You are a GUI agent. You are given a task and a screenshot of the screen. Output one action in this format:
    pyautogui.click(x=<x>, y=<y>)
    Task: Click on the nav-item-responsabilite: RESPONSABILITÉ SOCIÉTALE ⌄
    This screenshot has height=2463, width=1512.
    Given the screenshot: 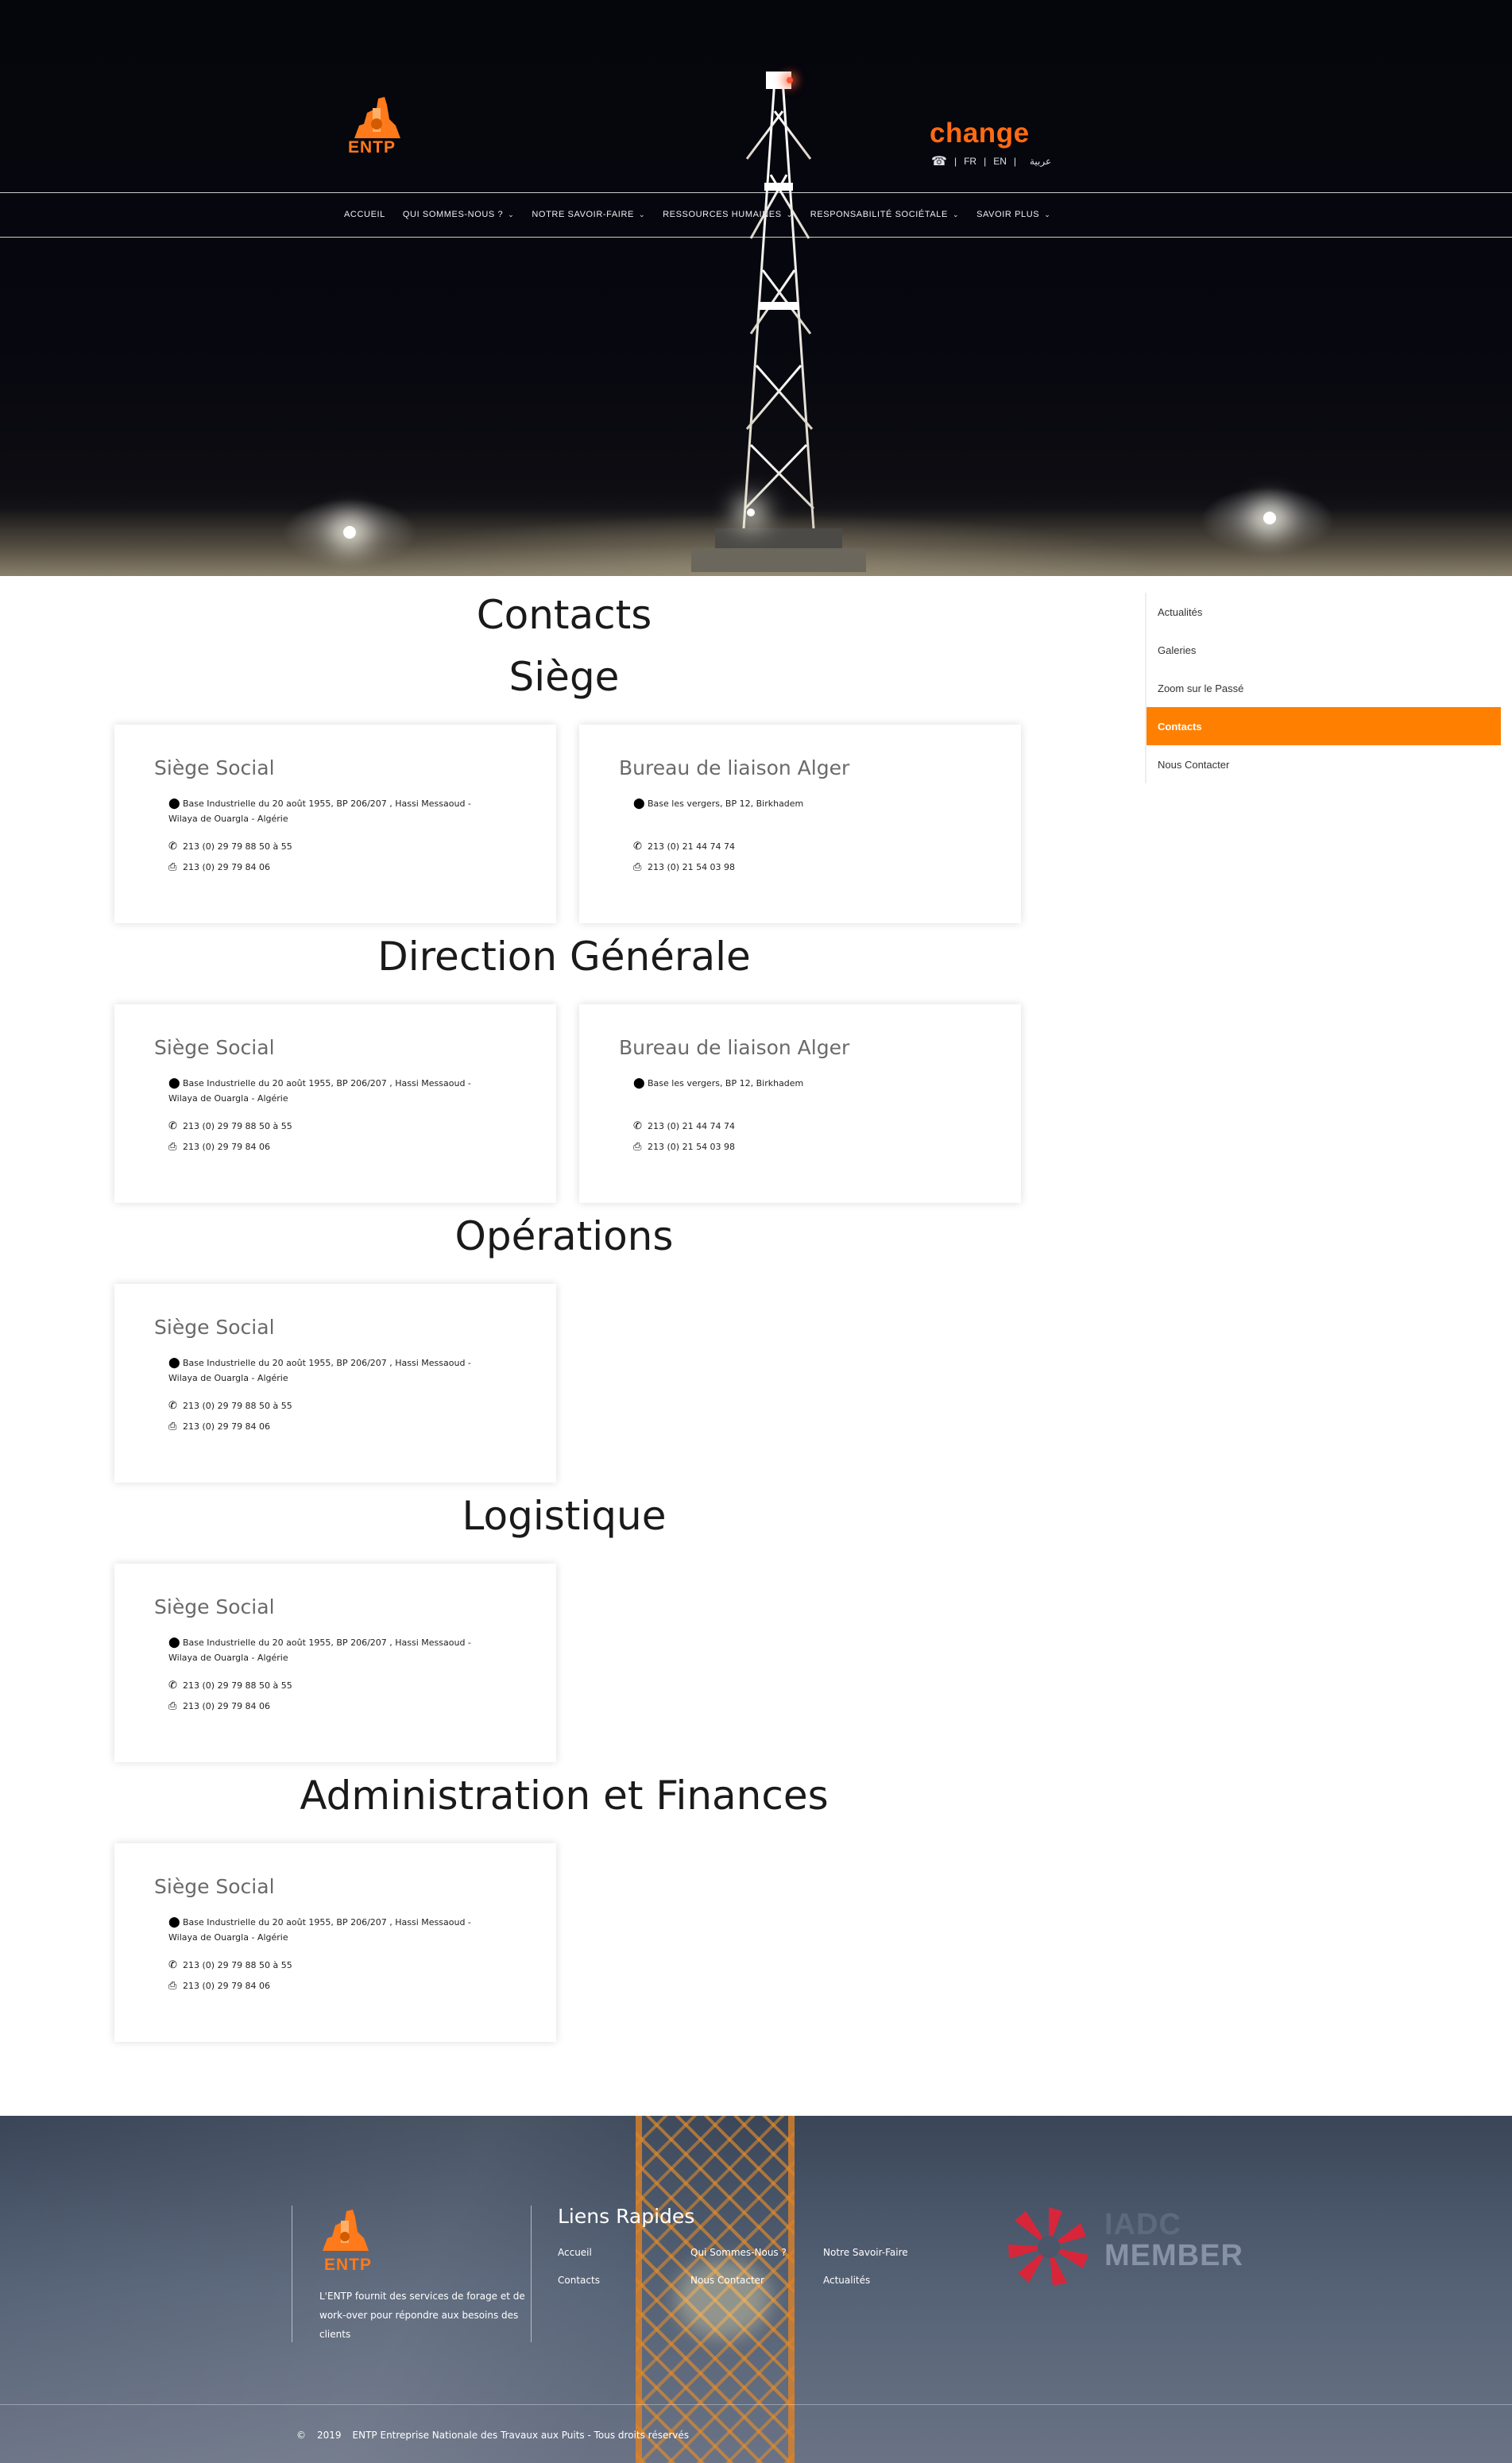 What is the action you would take?
    pyautogui.click(x=884, y=214)
    